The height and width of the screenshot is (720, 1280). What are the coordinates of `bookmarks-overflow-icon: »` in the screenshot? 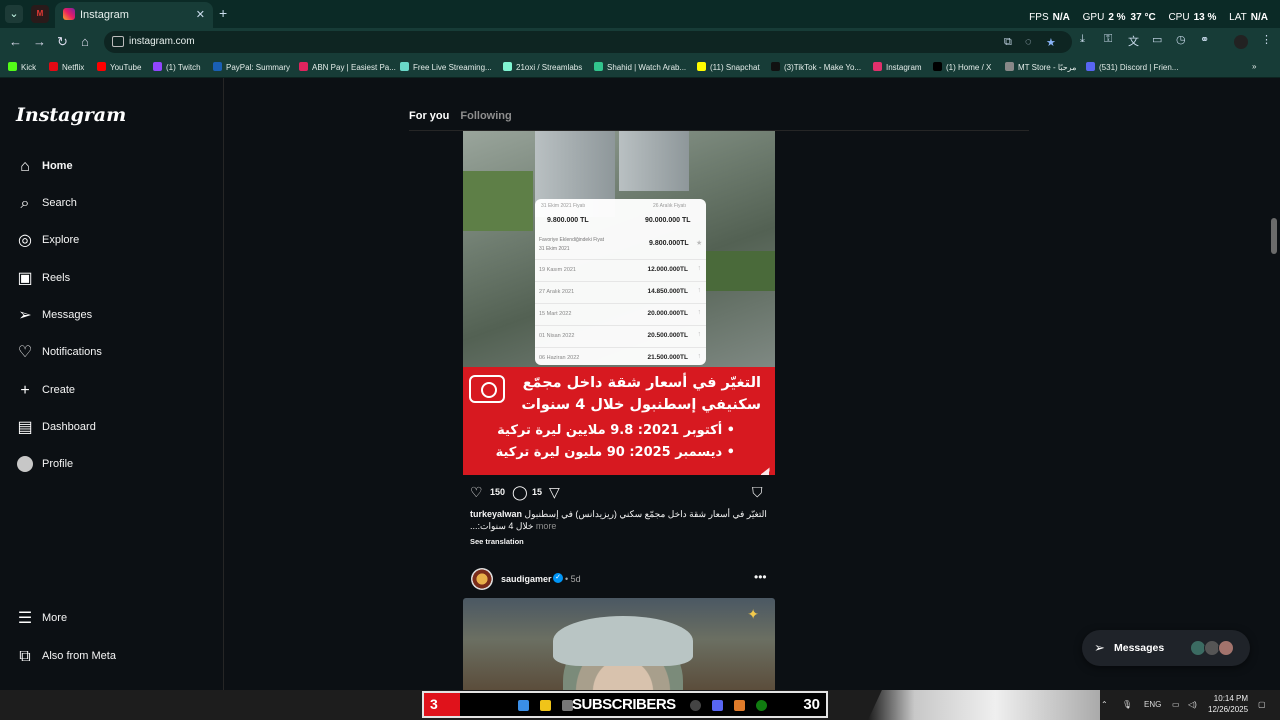 It's located at (1254, 66).